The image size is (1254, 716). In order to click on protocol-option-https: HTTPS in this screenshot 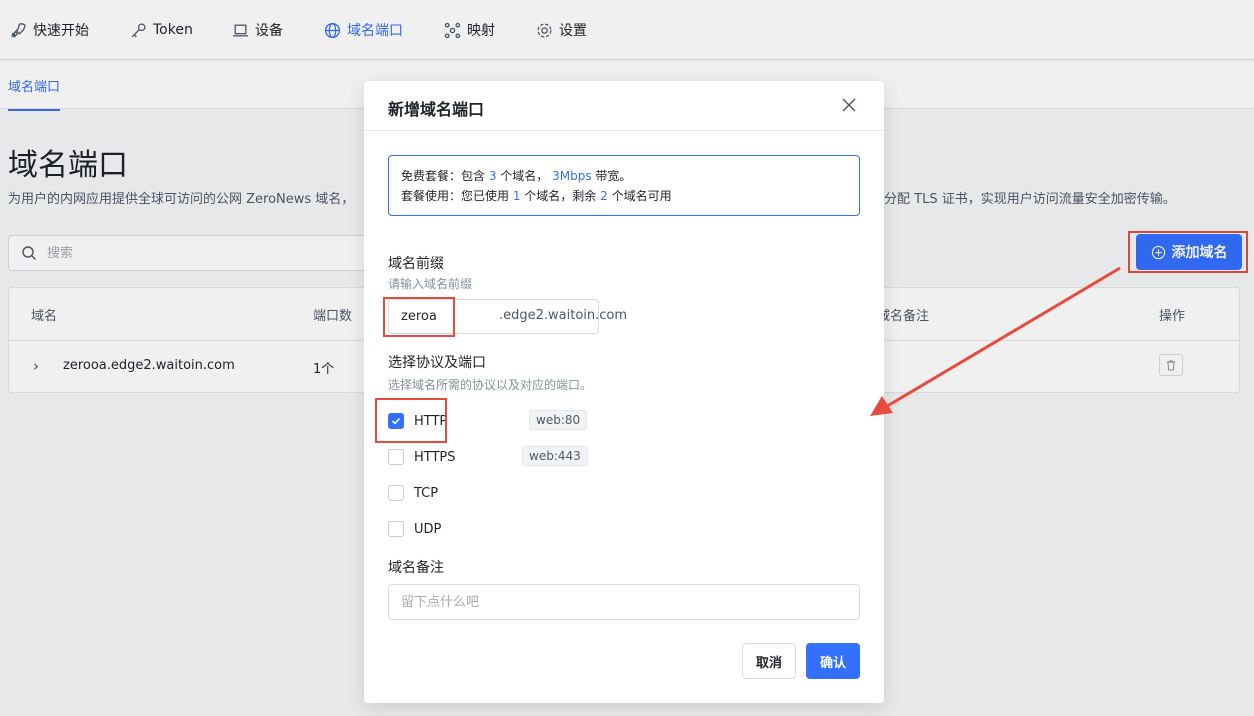, I will do `click(422, 457)`.